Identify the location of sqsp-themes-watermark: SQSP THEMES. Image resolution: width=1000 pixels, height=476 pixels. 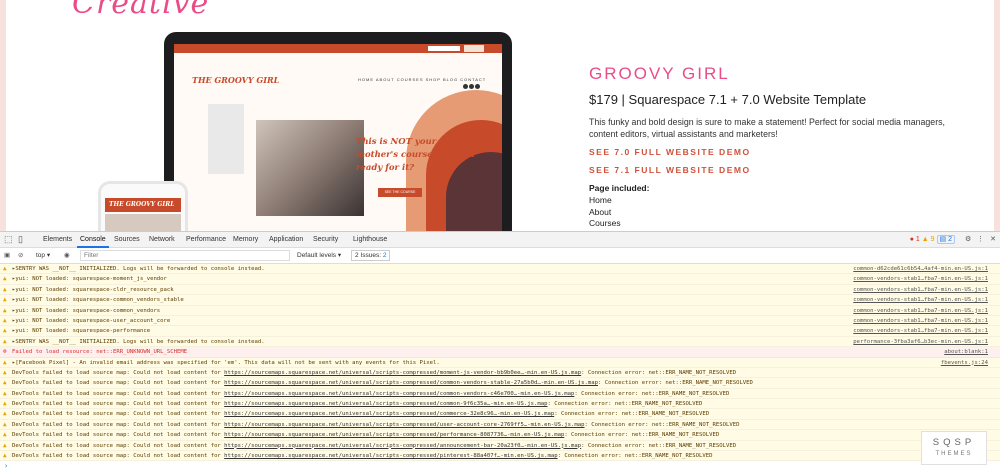
(954, 448).